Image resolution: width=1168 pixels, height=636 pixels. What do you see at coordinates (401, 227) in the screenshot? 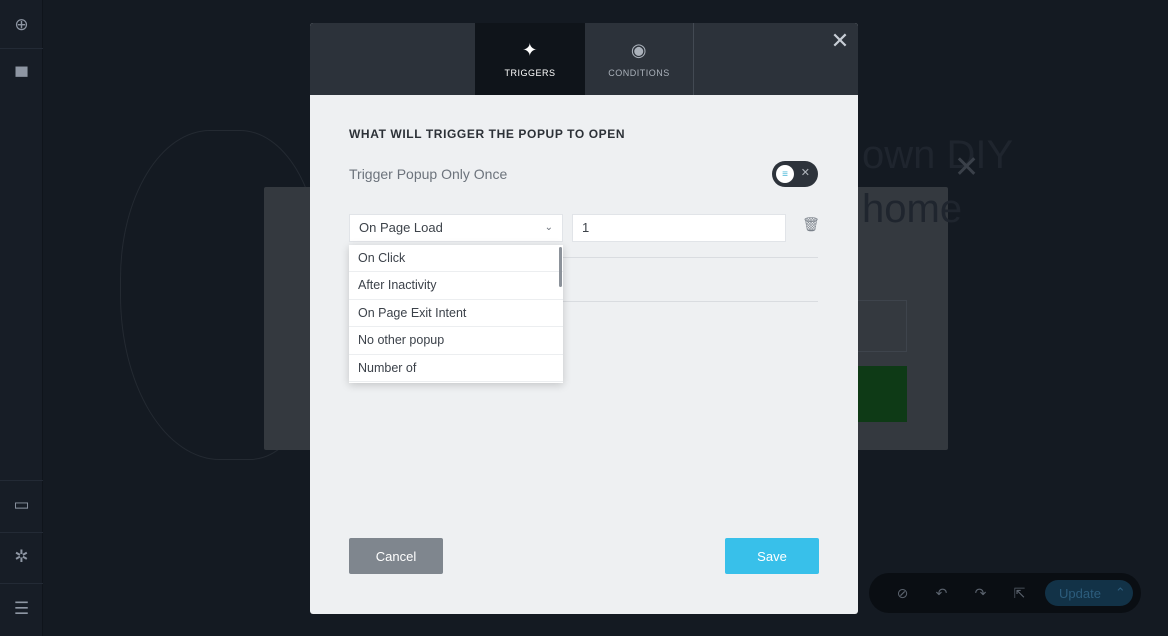
I see `trigger-type-value: On Page Load` at bounding box center [401, 227].